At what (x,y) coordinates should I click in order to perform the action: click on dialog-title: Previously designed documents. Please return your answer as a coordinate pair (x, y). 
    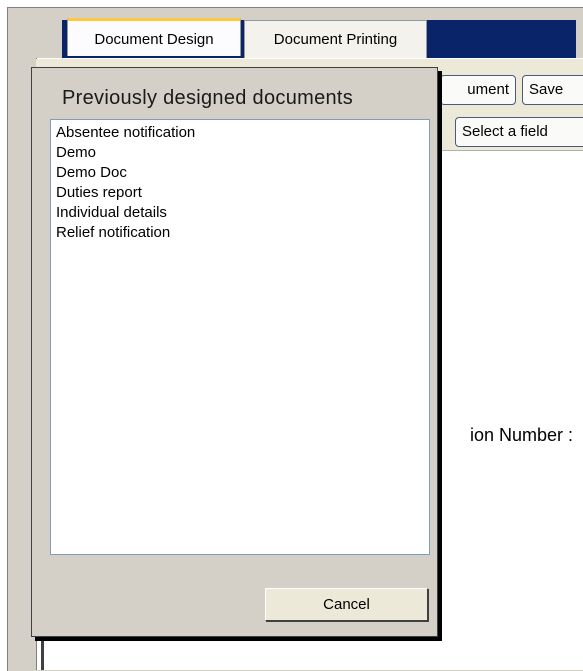
    Looking at the image, I should click on (208, 98).